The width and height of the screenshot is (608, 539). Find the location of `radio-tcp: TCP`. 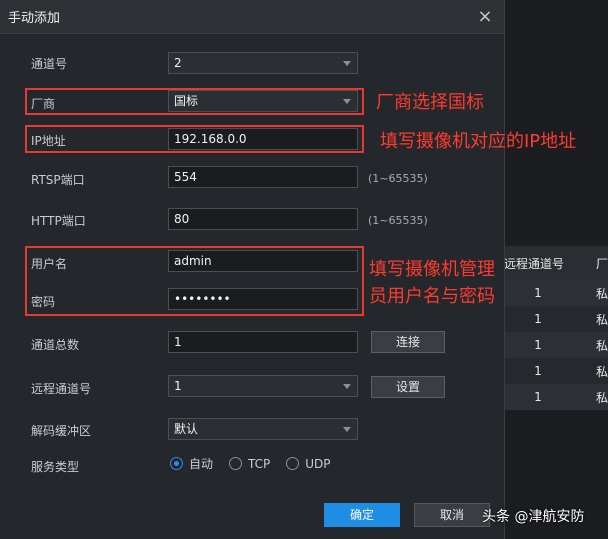

radio-tcp: TCP is located at coordinates (249, 464).